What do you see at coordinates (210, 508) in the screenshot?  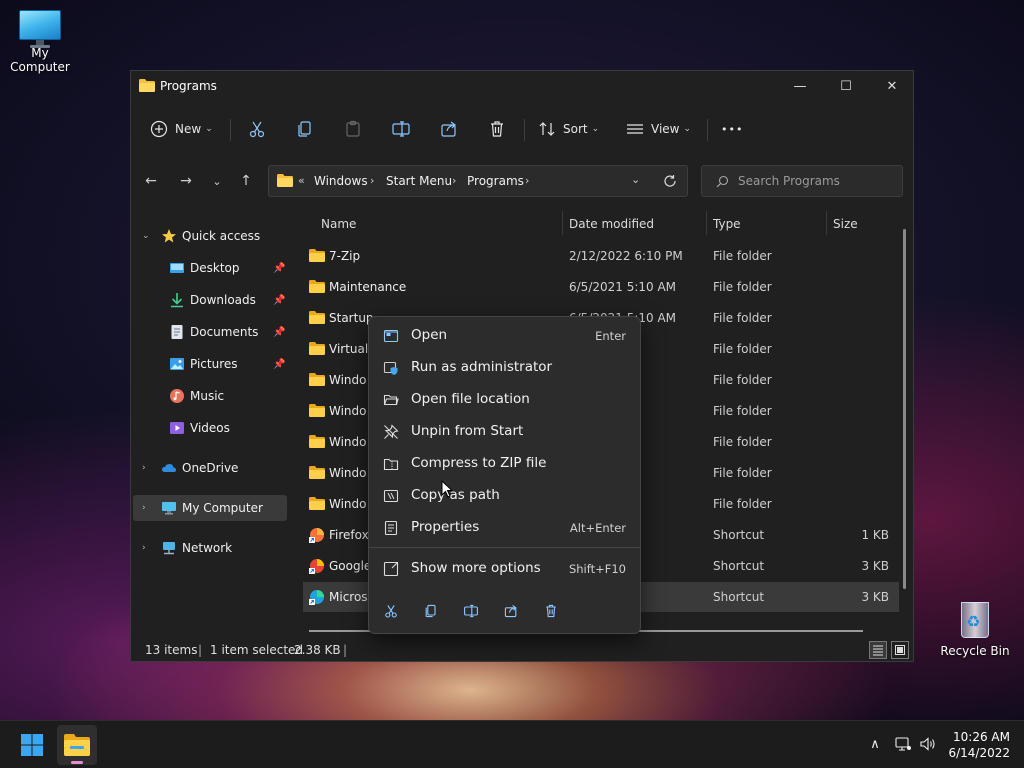 I see `sidebar-item-my-computer: › My Computer` at bounding box center [210, 508].